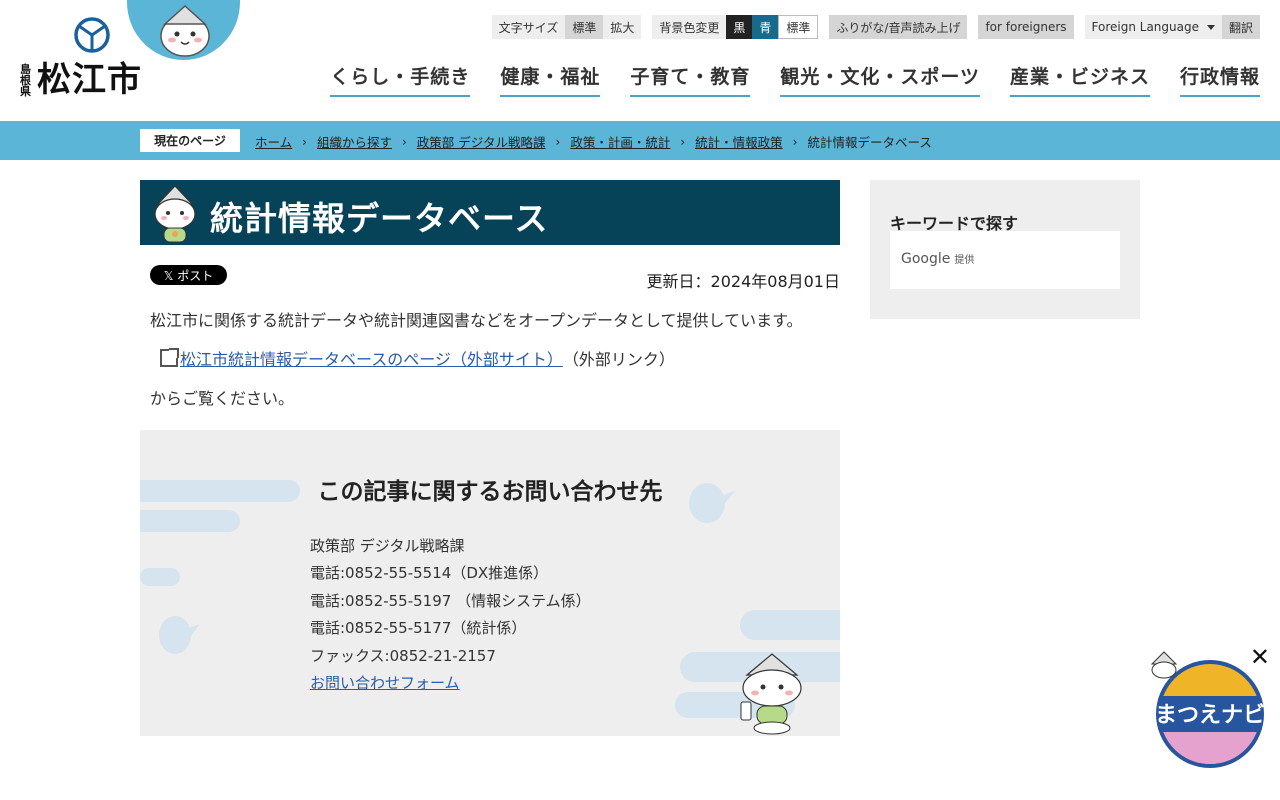 Image resolution: width=1280 pixels, height=800 pixels. I want to click on city-emblem-icon, so click(92, 35).